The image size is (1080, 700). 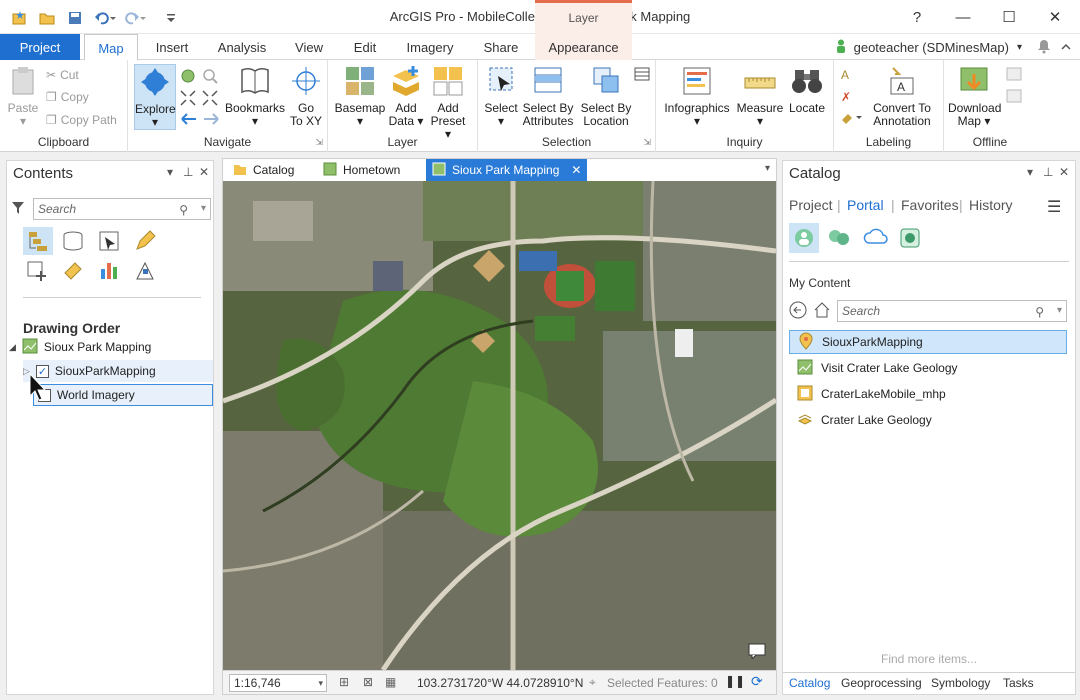 What do you see at coordinates (344, 682) in the screenshot?
I see `fixed-ratio-icon: ⊞` at bounding box center [344, 682].